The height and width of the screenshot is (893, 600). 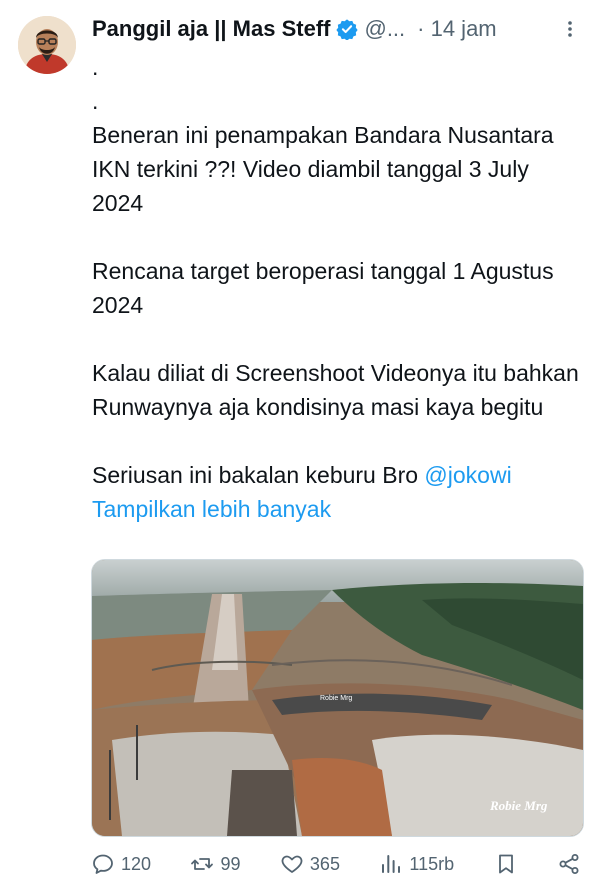 I want to click on reply-button: 120, so click(x=121, y=864).